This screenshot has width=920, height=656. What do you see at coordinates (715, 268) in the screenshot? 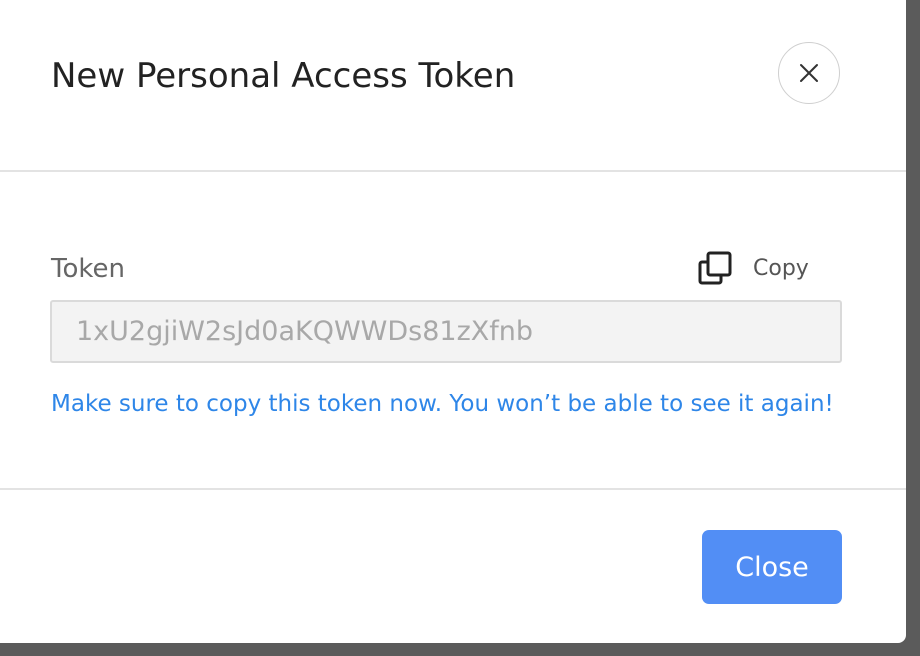
I see `copy-icon` at bounding box center [715, 268].